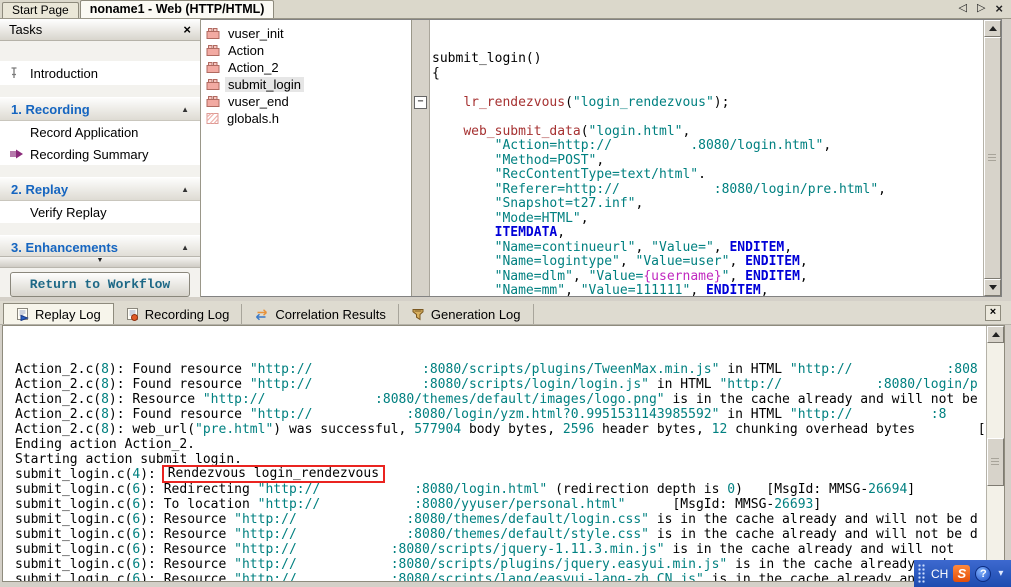 This screenshot has height=587, width=1011. Describe the element at coordinates (512, 429) in the screenshot. I see `text-segment: body bytes,` at that location.